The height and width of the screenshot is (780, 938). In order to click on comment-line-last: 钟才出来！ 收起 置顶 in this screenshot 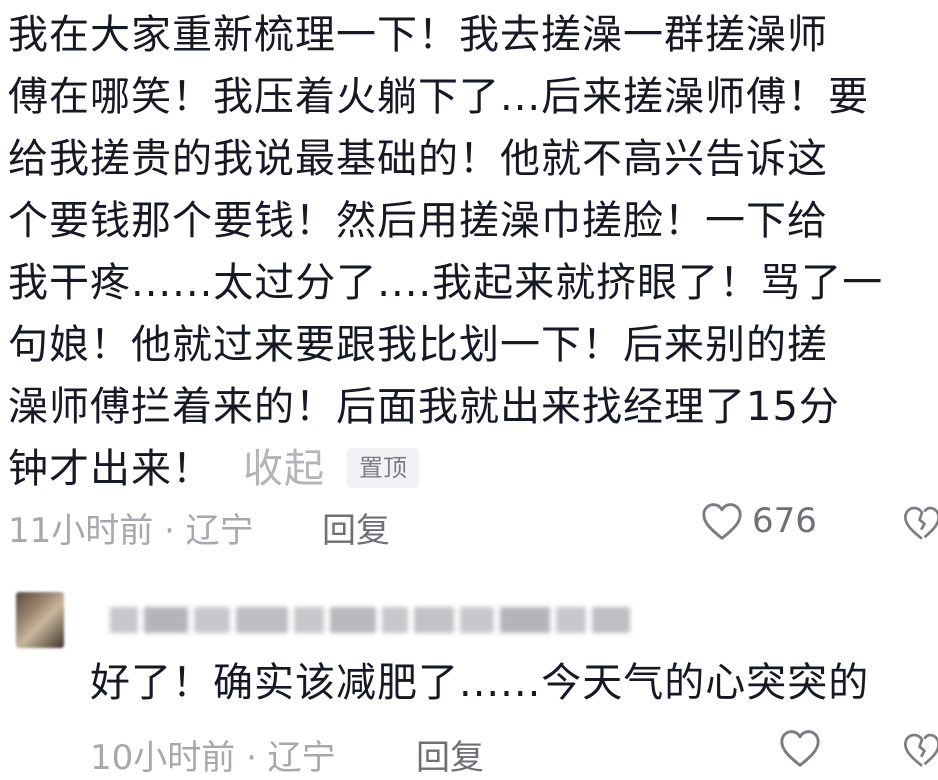, I will do `click(463, 469)`.